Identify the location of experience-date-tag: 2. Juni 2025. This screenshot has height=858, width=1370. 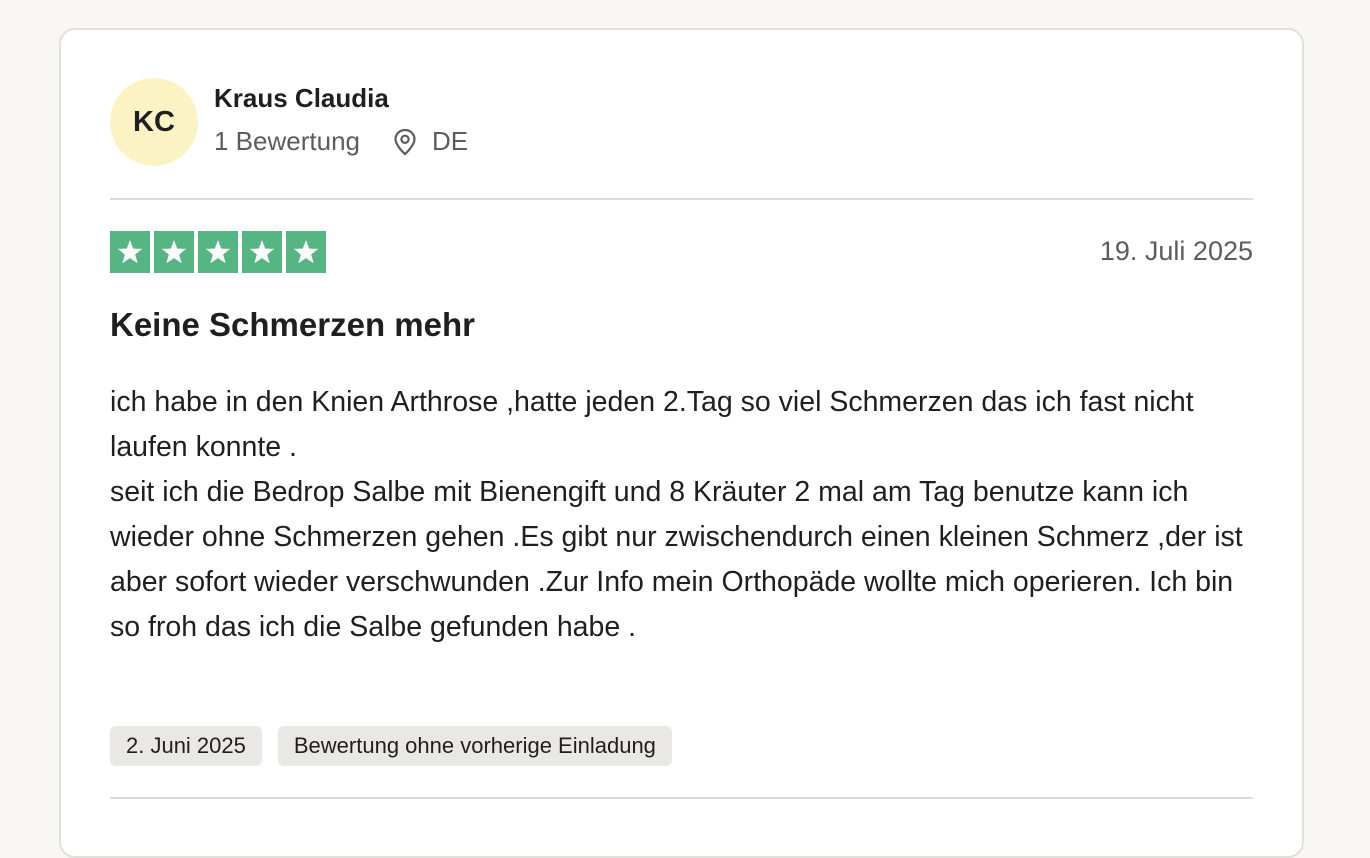
(186, 746).